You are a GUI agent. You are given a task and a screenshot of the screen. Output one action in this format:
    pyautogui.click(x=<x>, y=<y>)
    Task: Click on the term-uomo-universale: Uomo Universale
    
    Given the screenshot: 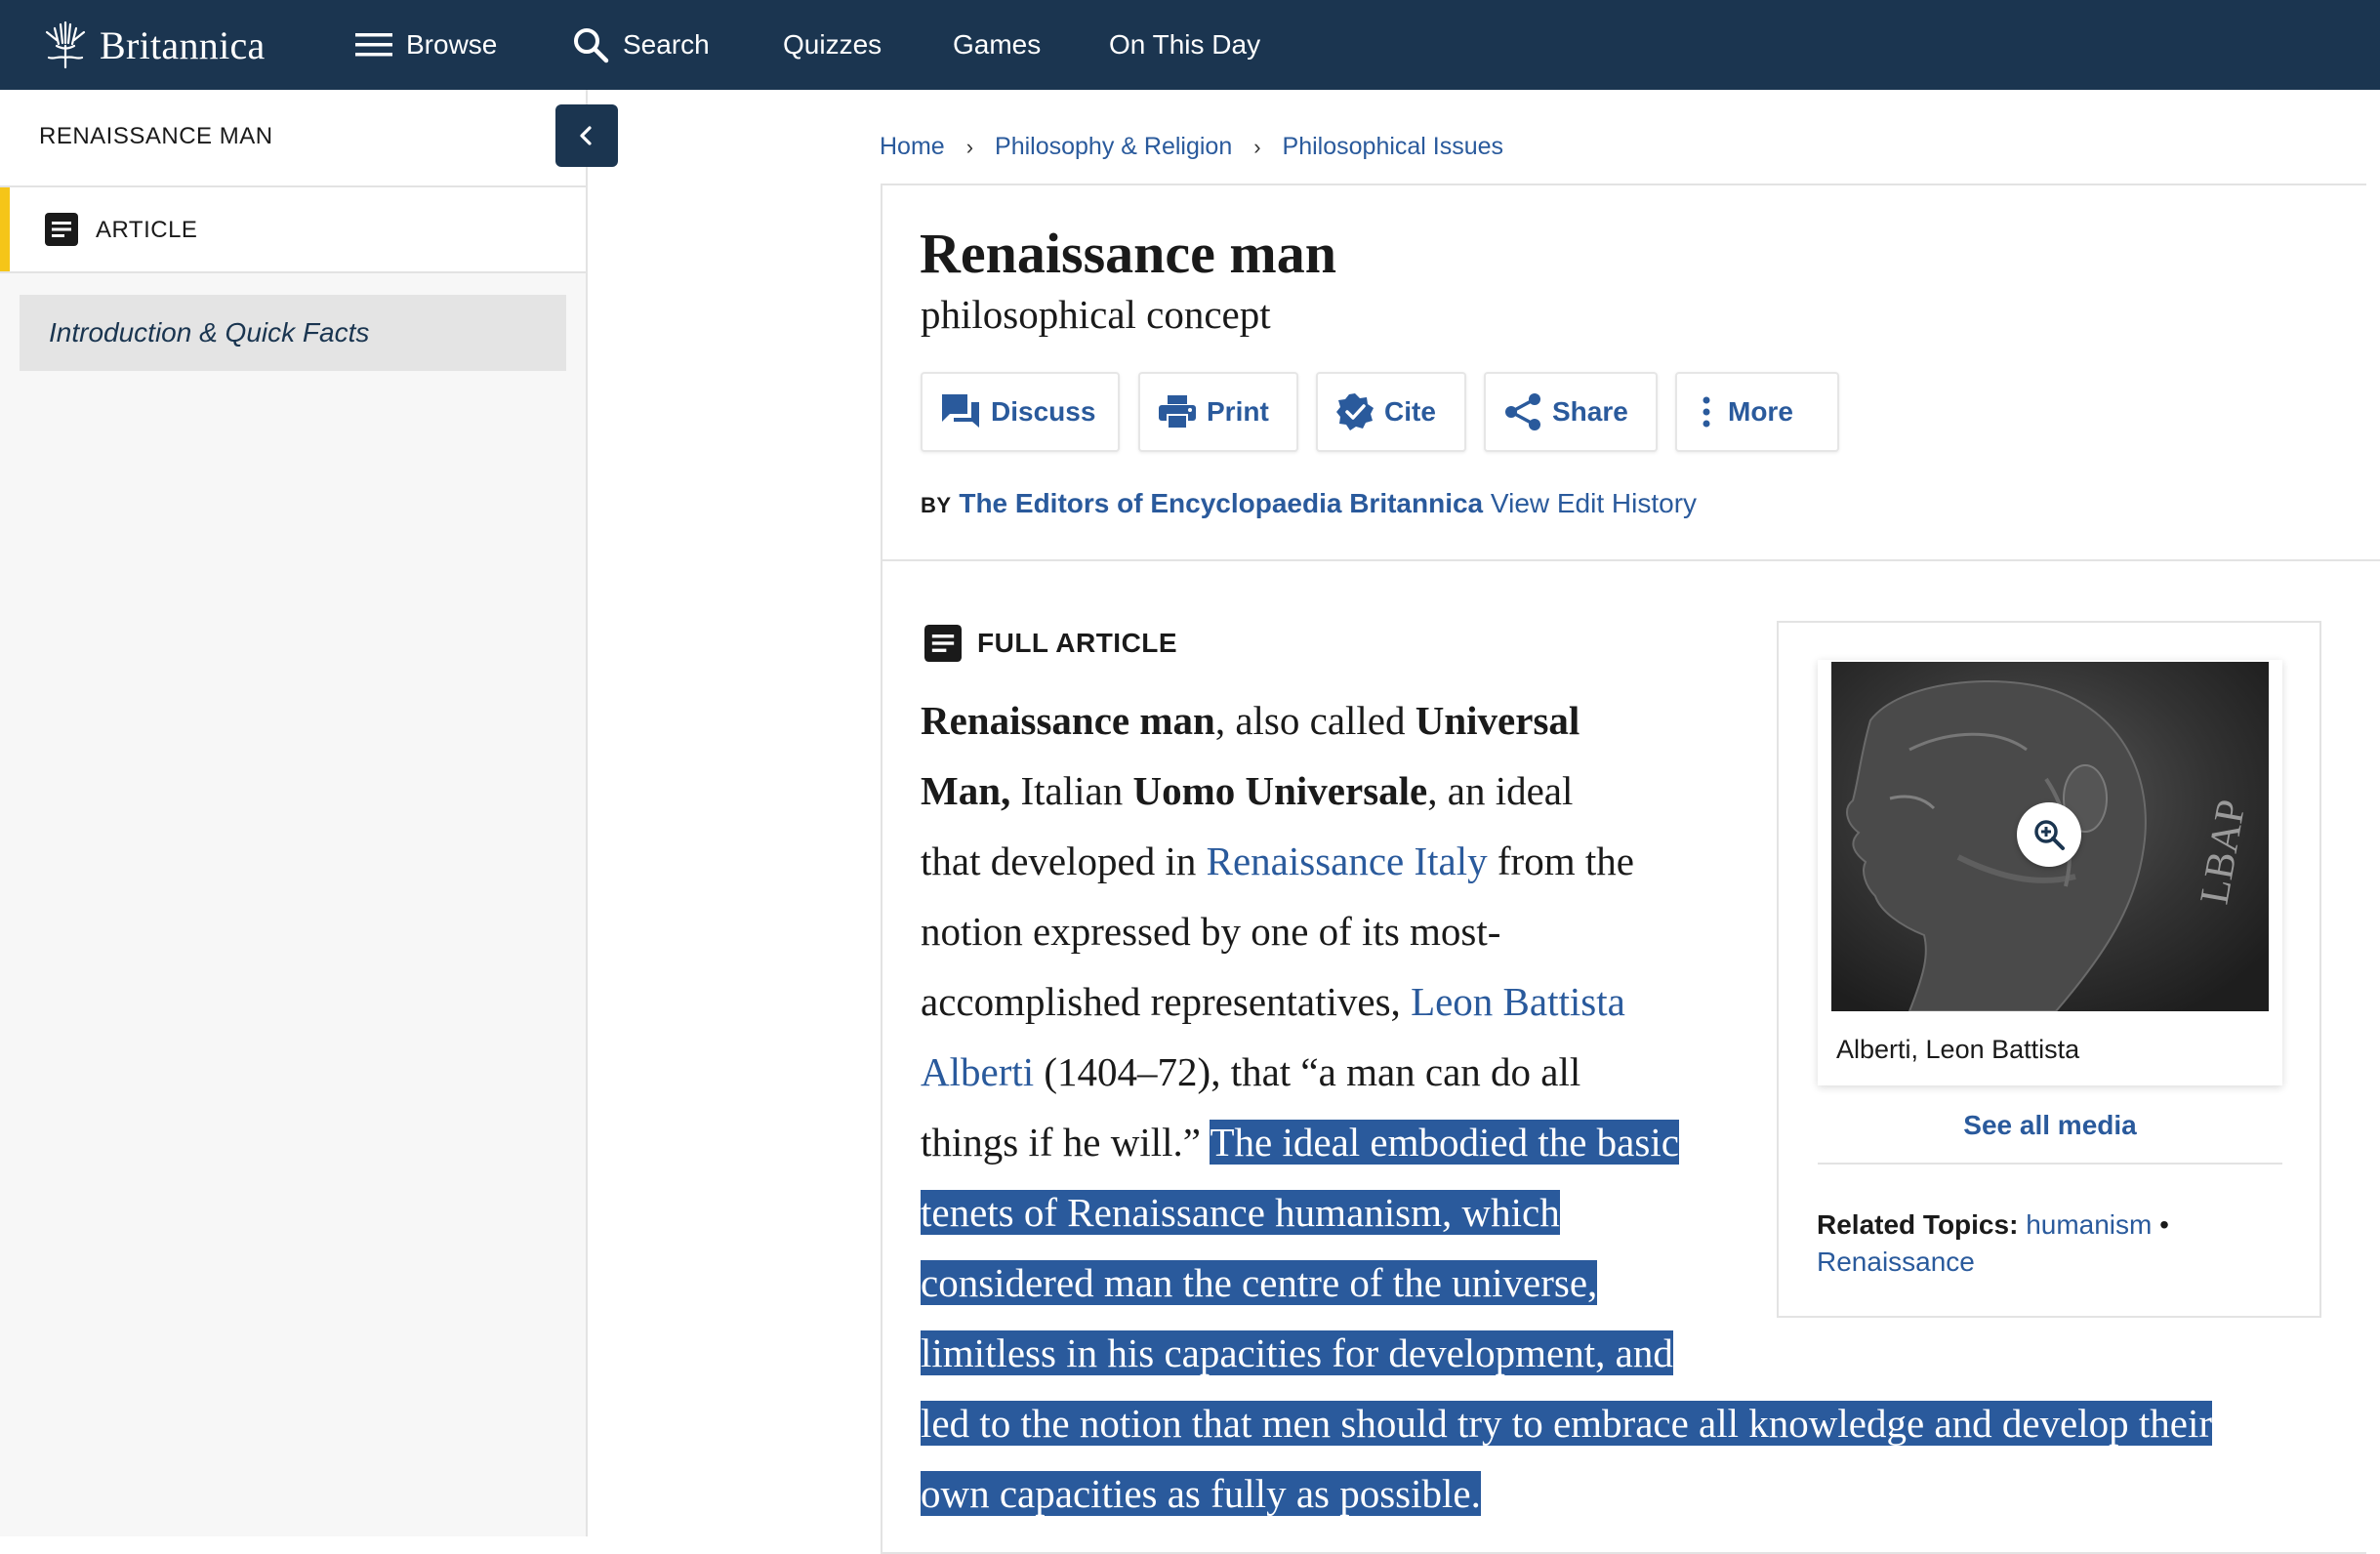 What is the action you would take?
    pyautogui.click(x=1280, y=791)
    